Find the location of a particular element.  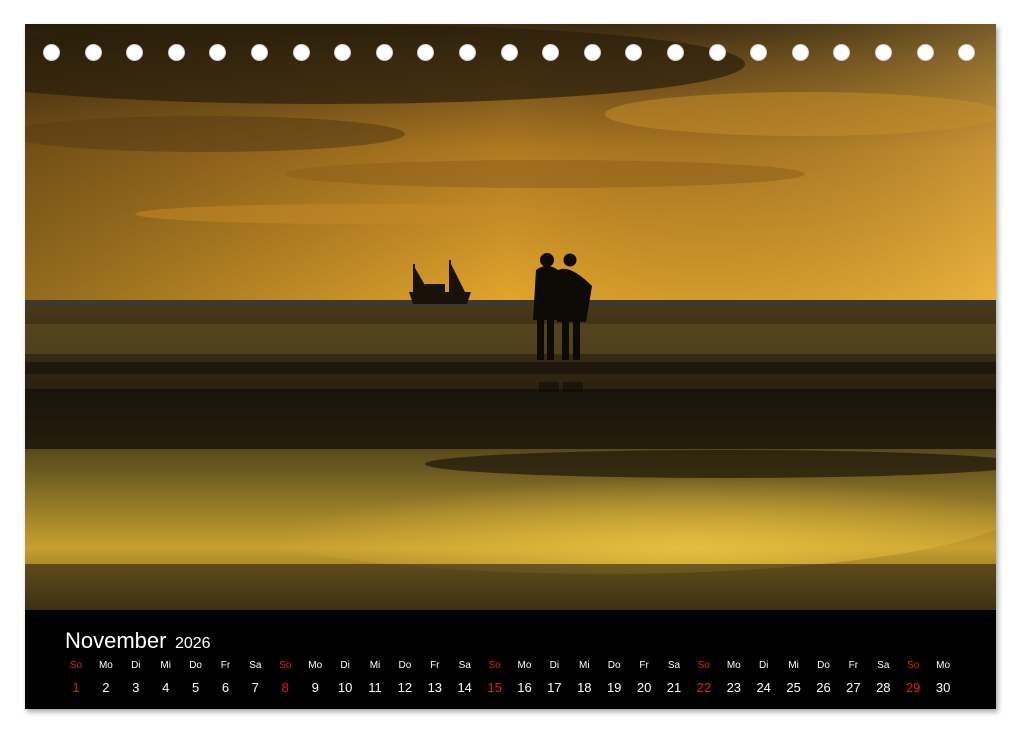

month-title: November 2026 is located at coordinates (138, 641).